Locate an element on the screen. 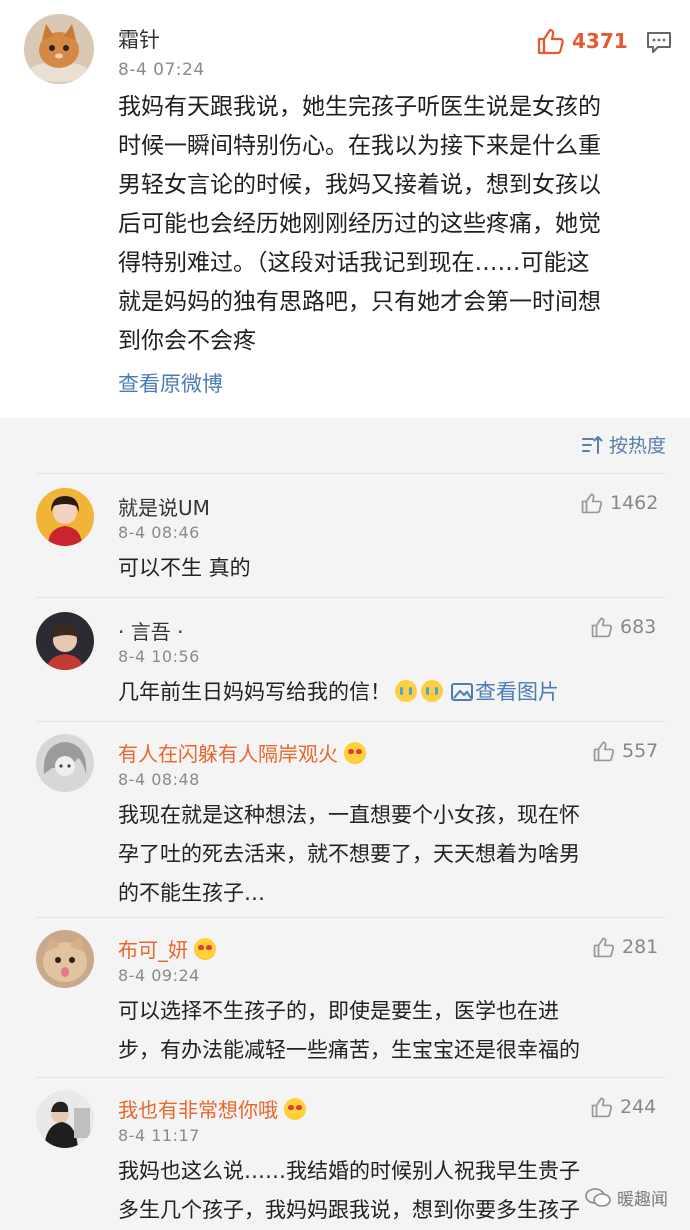 The height and width of the screenshot is (1230, 690). post-line: 时候一瞬间特别伤心。在我以为接下来是什么重 is located at coordinates (359, 146).